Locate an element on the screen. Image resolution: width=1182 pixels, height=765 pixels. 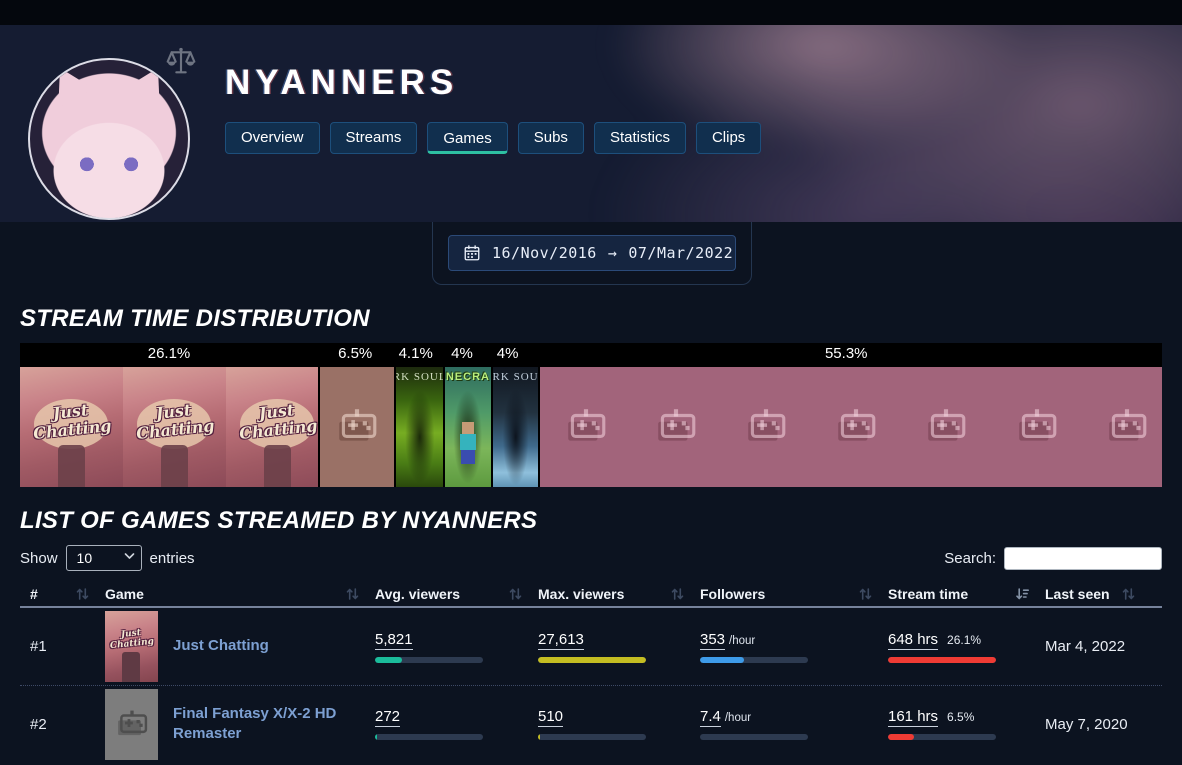
rank-cell: #2 is located at coordinates (38, 724).